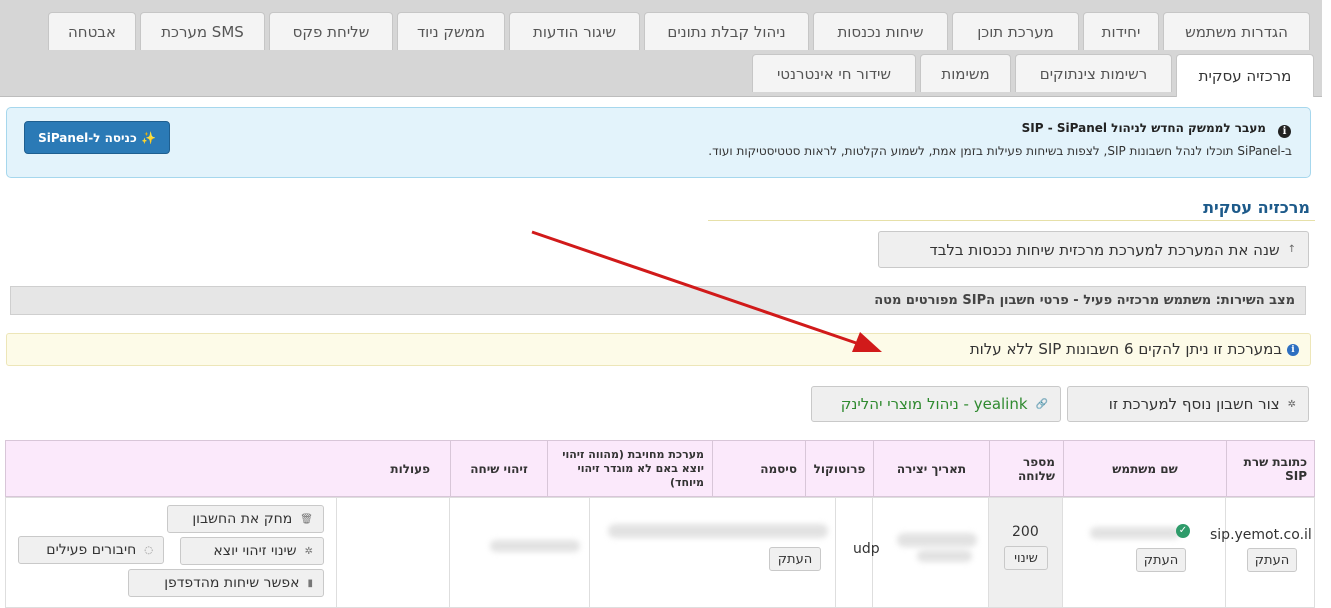 The height and width of the screenshot is (608, 1331). I want to click on delete-account-label: מחק את החשבון, so click(242, 519).